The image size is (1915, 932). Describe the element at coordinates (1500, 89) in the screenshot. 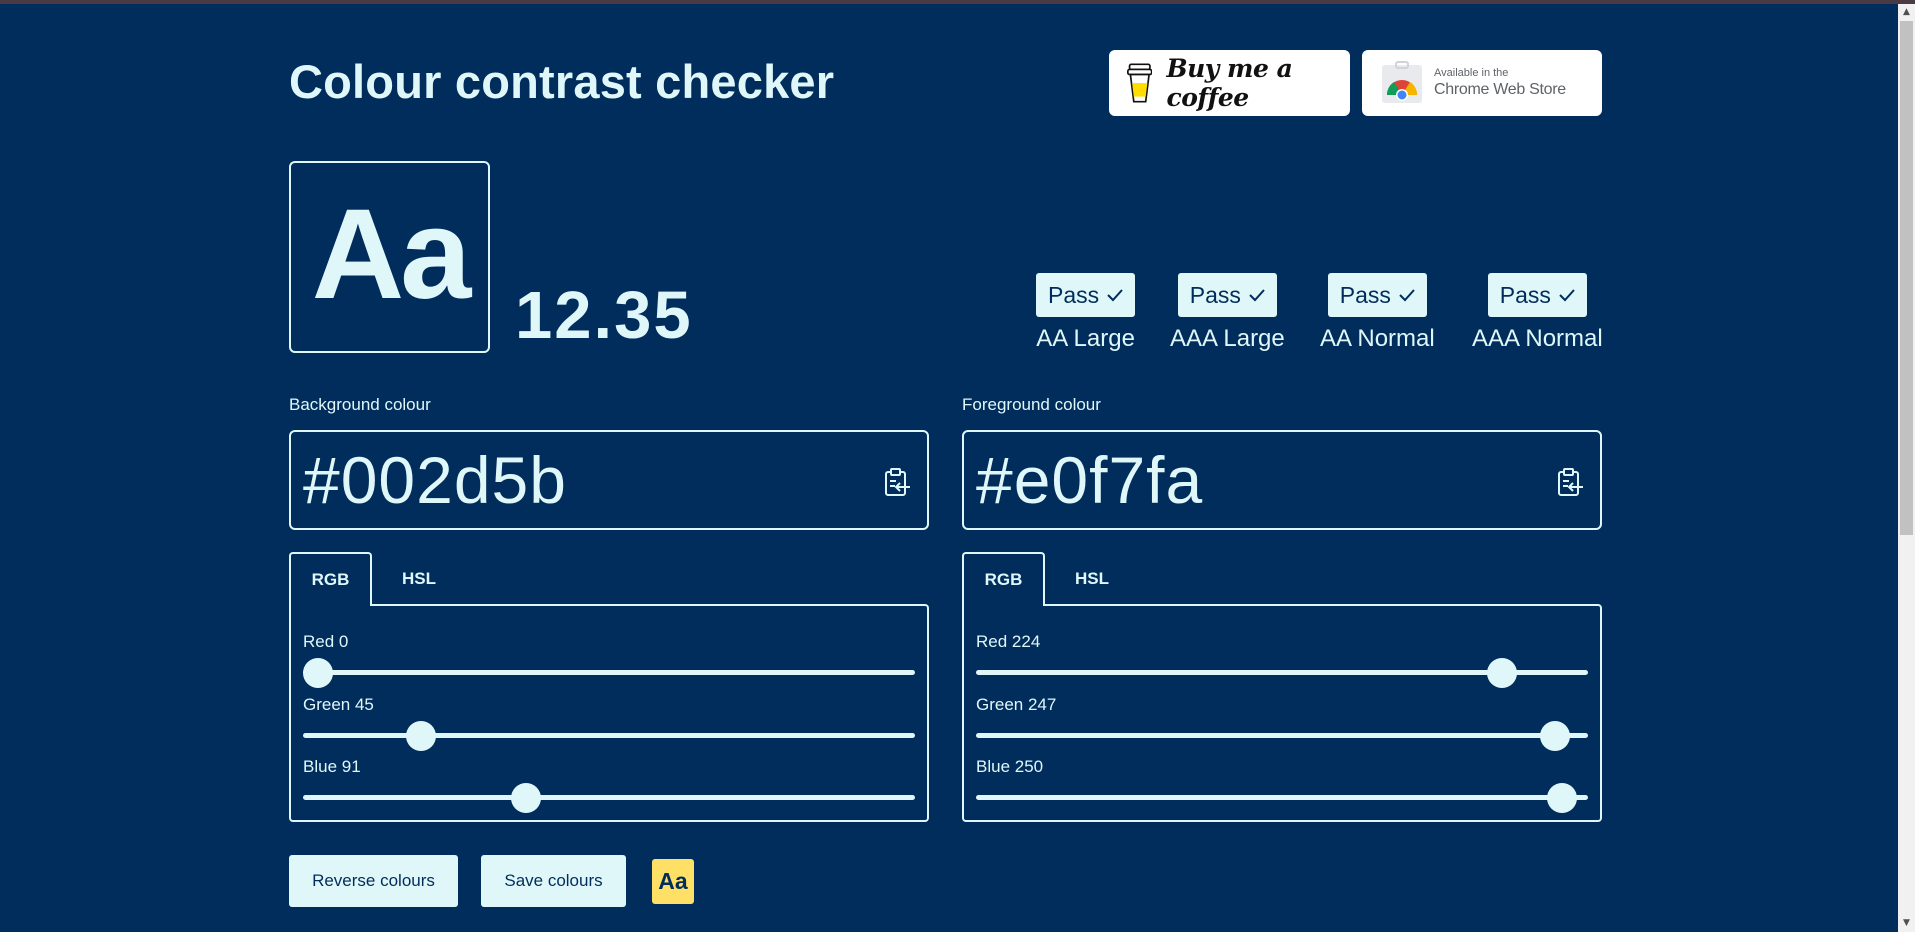

I see `chrome-store-text: Chrome Web Store` at that location.